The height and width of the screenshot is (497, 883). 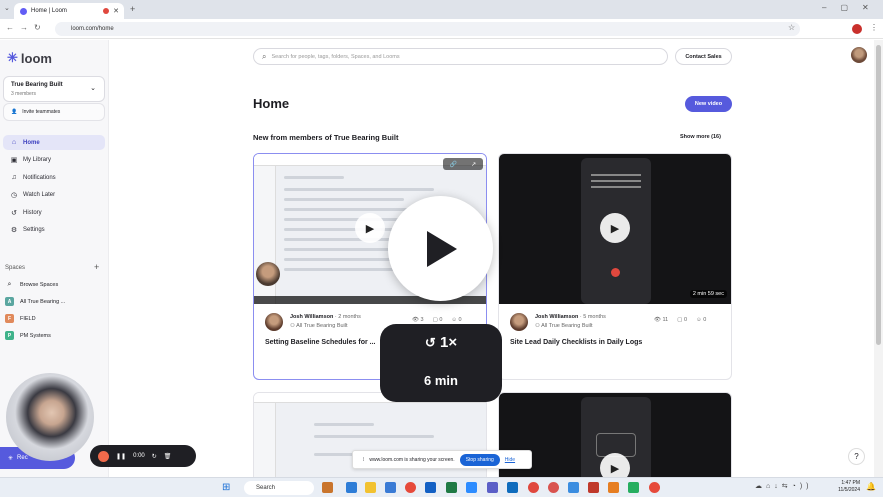 What do you see at coordinates (703, 56) in the screenshot?
I see `contact-sales-button: Contact Sales` at bounding box center [703, 56].